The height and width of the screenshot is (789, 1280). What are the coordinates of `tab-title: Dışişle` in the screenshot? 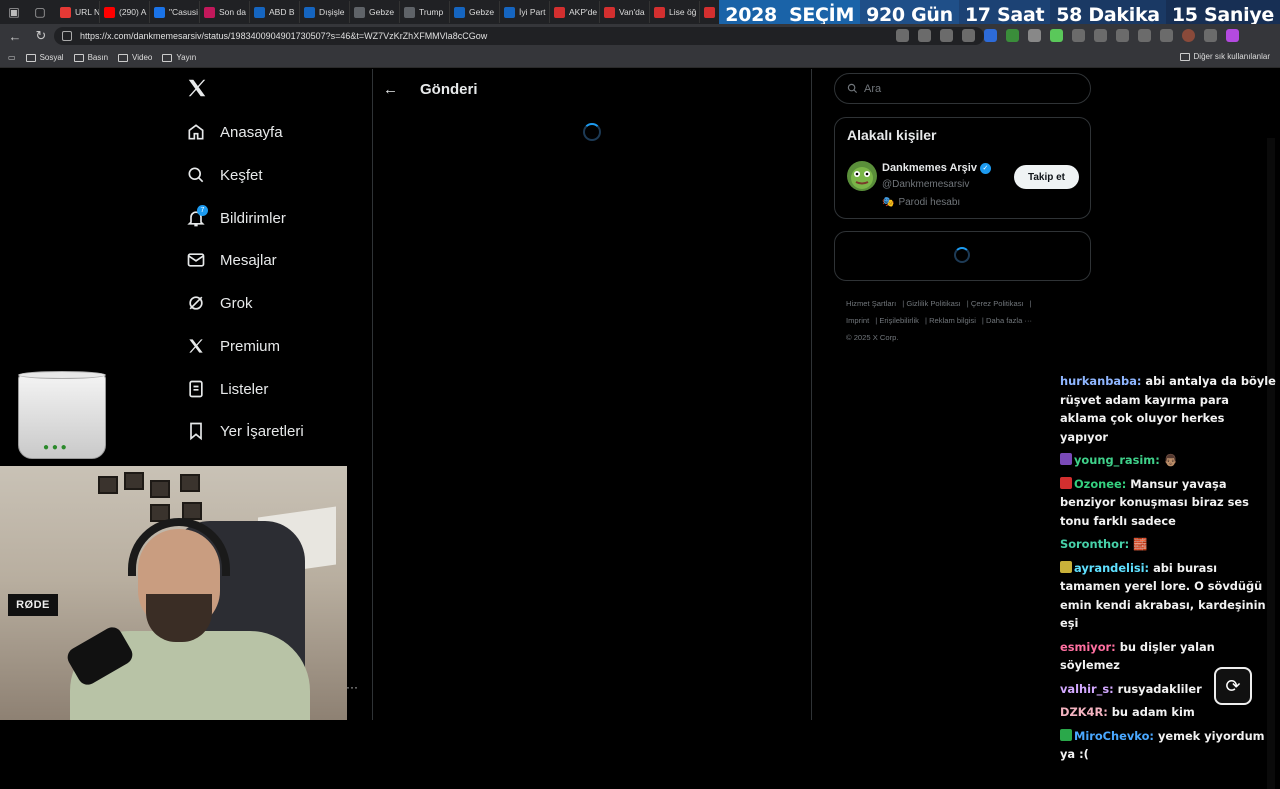 It's located at (332, 12).